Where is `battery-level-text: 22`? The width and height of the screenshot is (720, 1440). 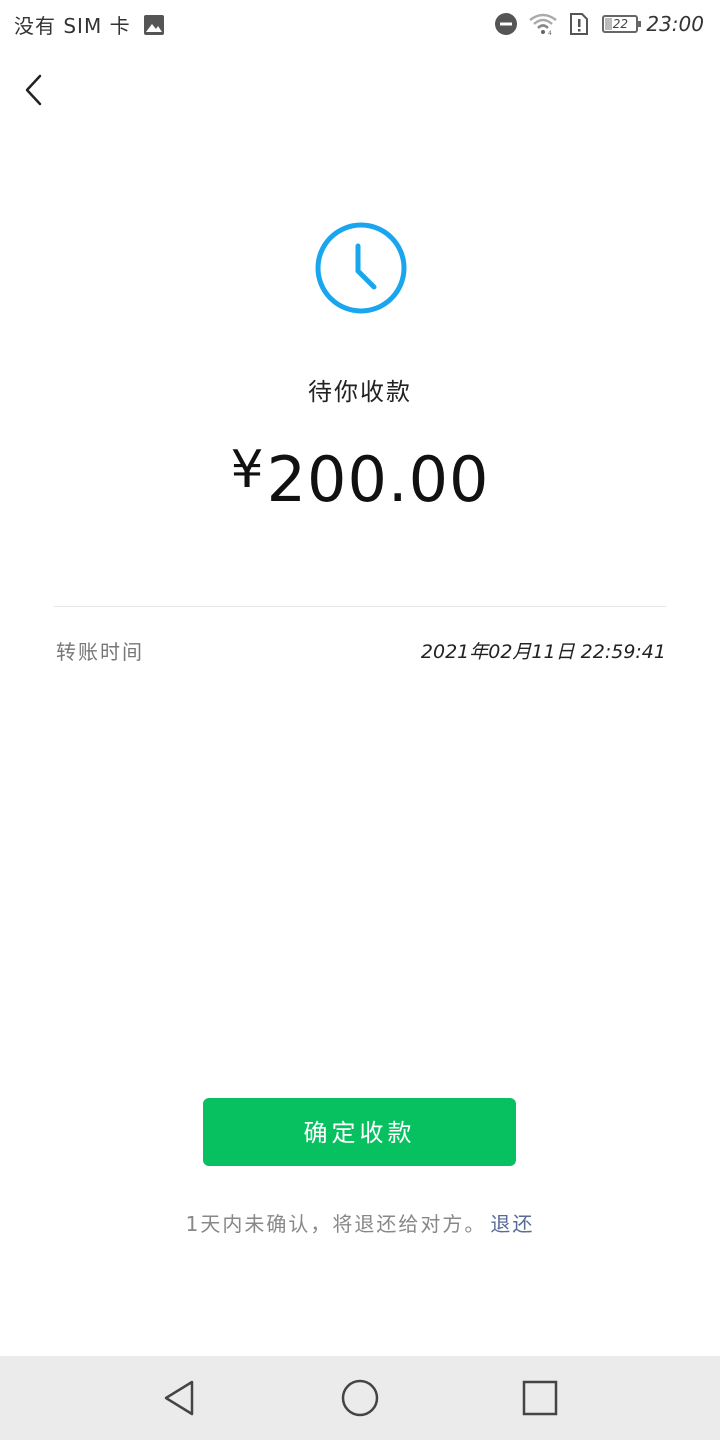 battery-level-text: 22 is located at coordinates (620, 24).